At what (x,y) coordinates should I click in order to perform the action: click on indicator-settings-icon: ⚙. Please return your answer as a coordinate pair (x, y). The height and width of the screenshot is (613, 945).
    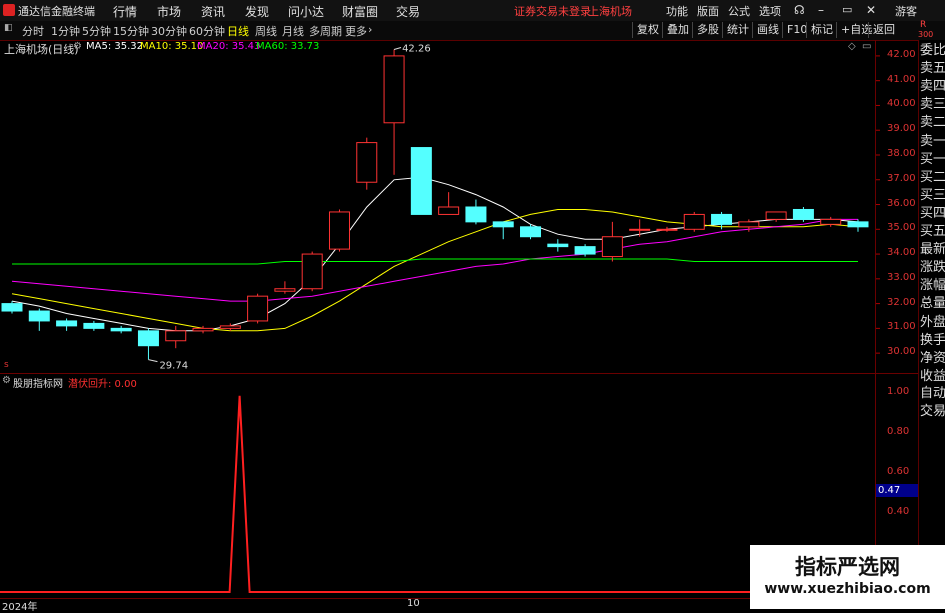
    Looking at the image, I should click on (6, 380).